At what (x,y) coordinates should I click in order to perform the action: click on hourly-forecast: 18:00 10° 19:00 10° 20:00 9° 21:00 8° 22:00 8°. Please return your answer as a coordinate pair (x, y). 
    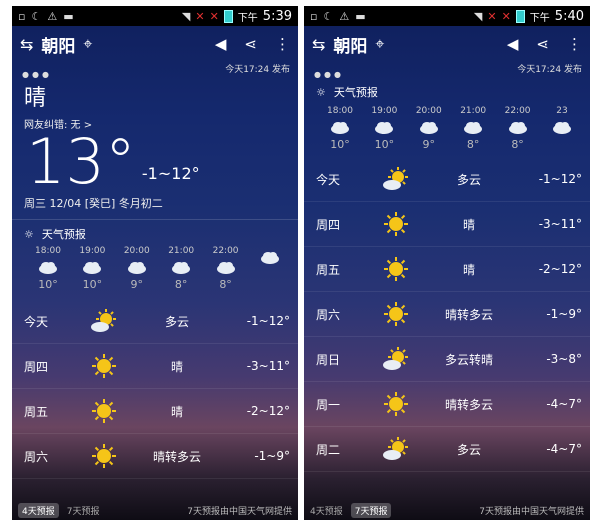
    Looking at the image, I should click on (155, 266).